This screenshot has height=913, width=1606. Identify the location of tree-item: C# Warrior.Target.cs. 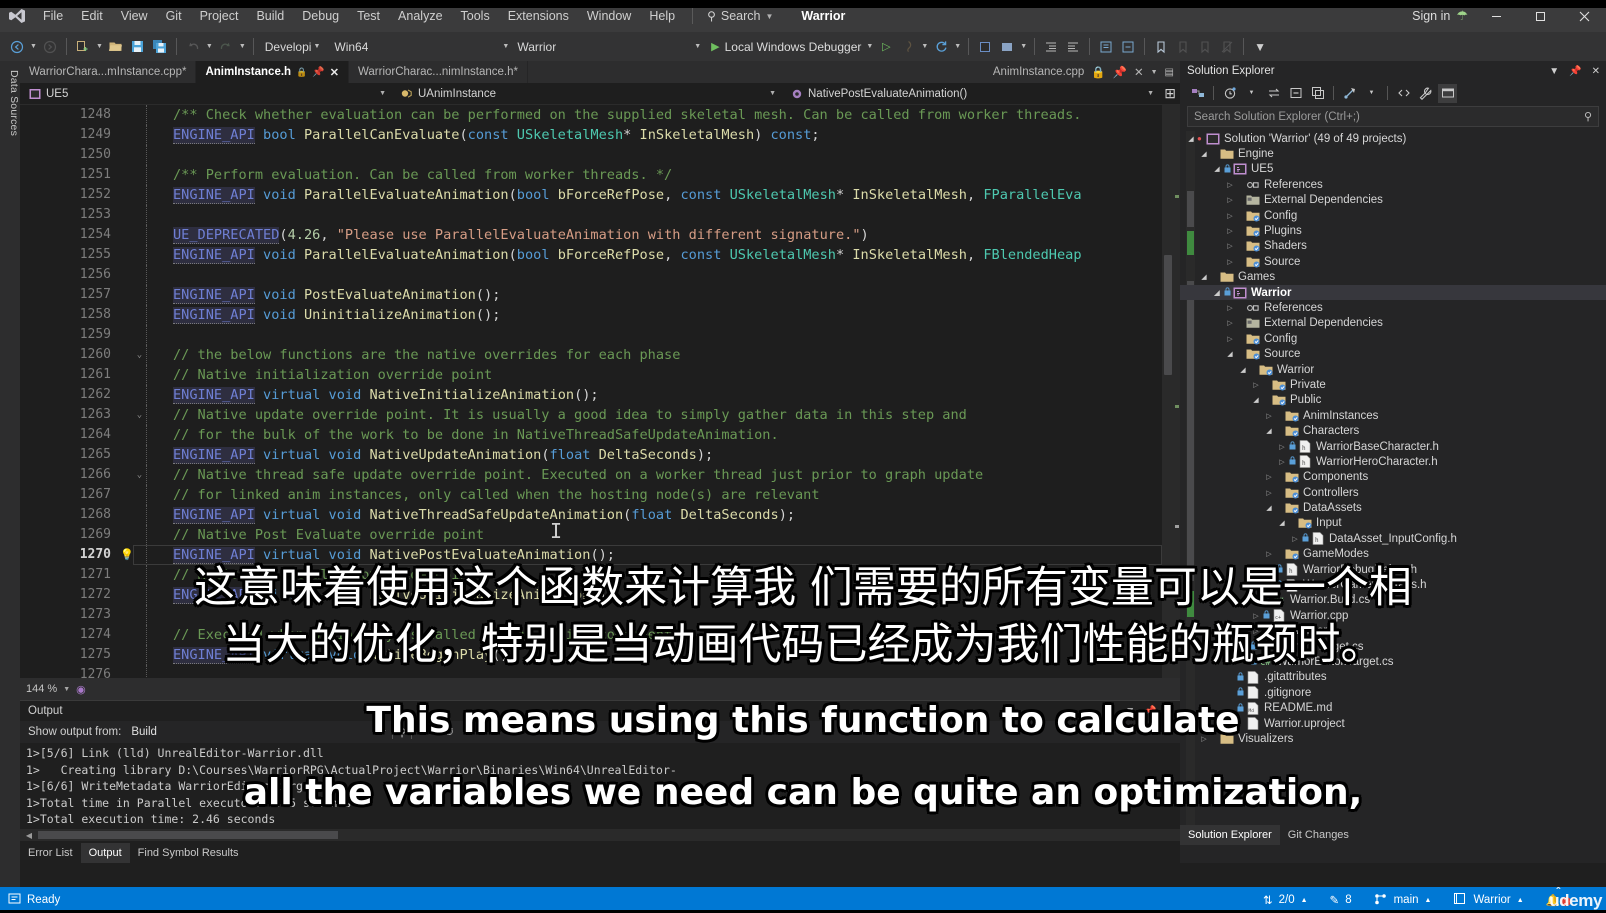
(1393, 646).